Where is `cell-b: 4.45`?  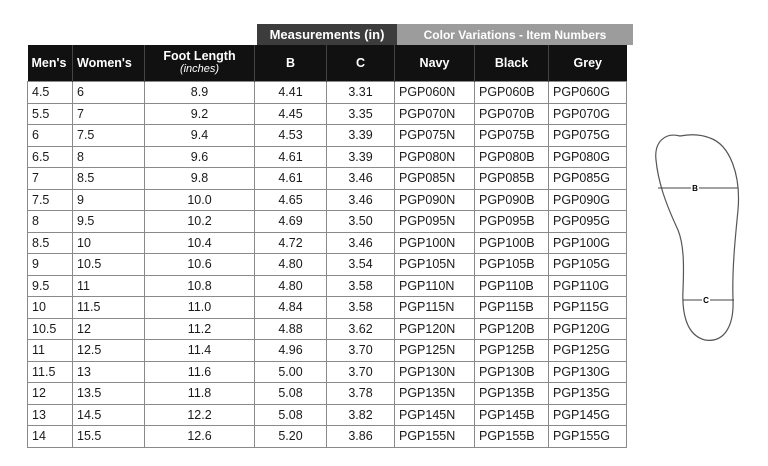 cell-b: 4.45 is located at coordinates (290, 113).